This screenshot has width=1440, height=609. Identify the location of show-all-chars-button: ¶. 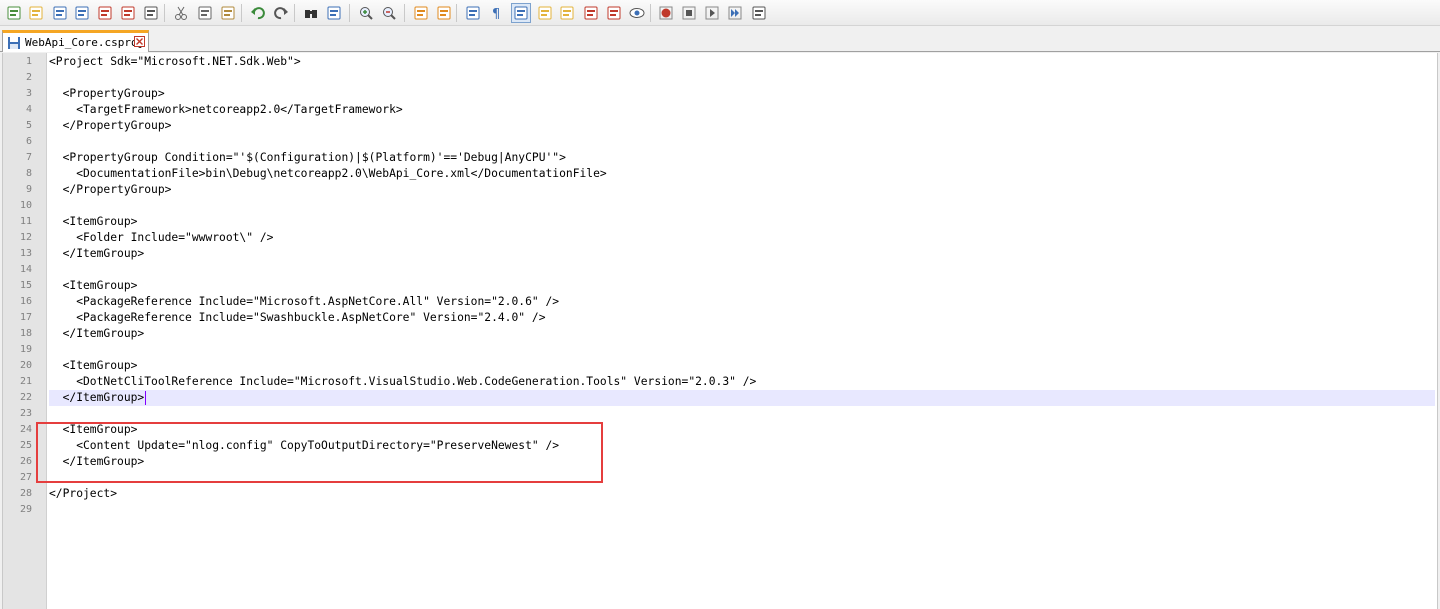
(496, 13).